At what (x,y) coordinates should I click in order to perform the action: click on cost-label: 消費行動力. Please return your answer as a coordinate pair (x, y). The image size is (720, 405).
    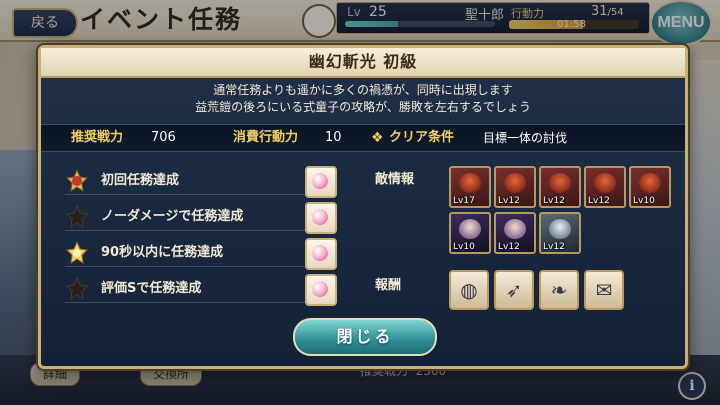
    Looking at the image, I should click on (266, 137).